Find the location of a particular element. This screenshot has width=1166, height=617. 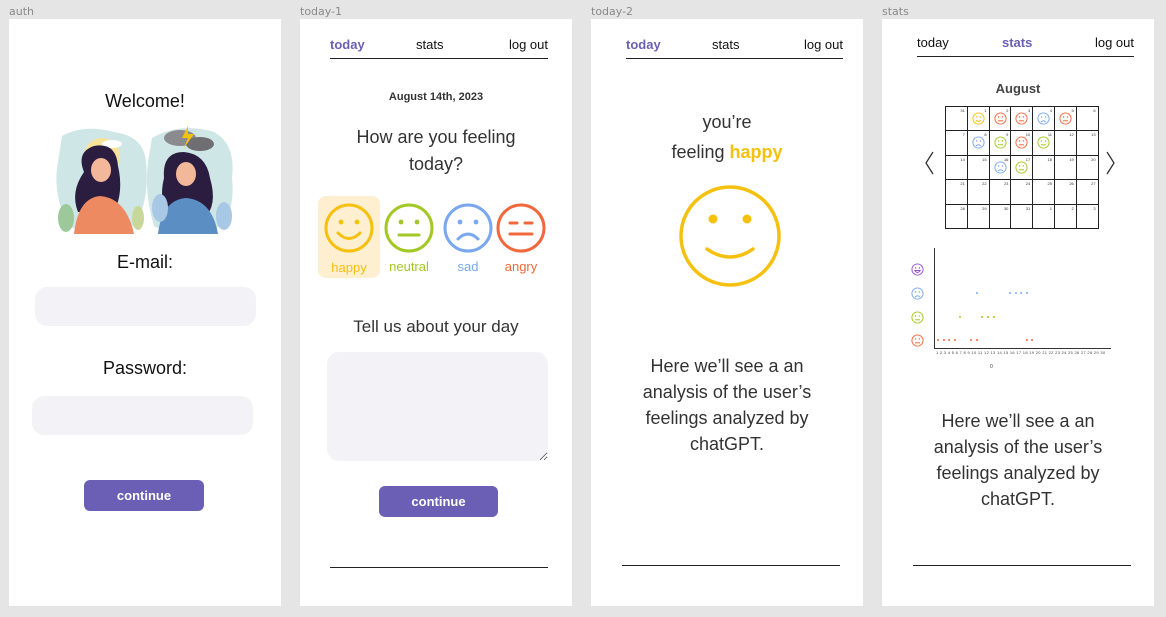

calendar-day: 29 is located at coordinates (978, 216).